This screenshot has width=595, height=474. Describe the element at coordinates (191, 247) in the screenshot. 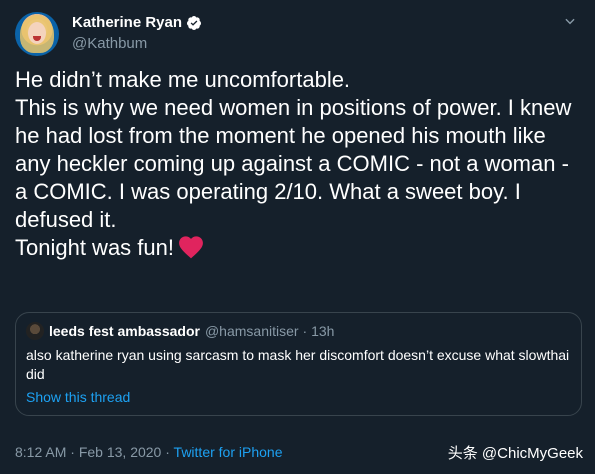

I see `red-heart-icon` at that location.